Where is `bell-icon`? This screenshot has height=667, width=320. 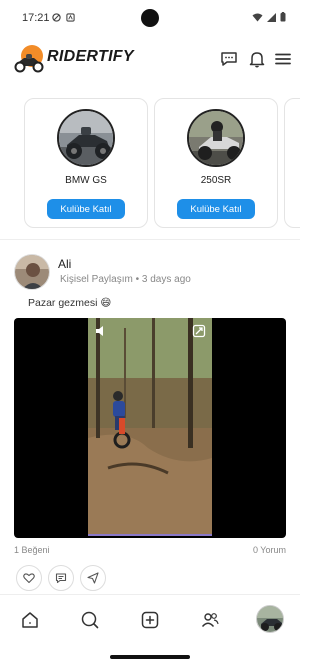
bell-icon is located at coordinates (257, 60).